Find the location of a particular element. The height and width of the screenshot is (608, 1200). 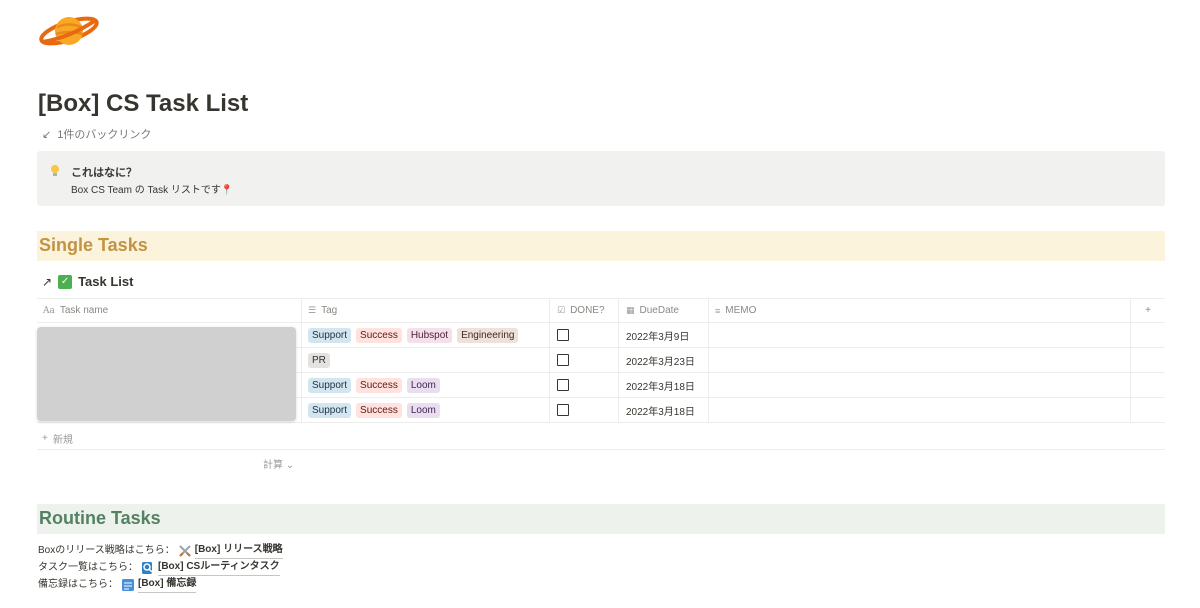

tag-engineering: Engineering is located at coordinates (488, 335).